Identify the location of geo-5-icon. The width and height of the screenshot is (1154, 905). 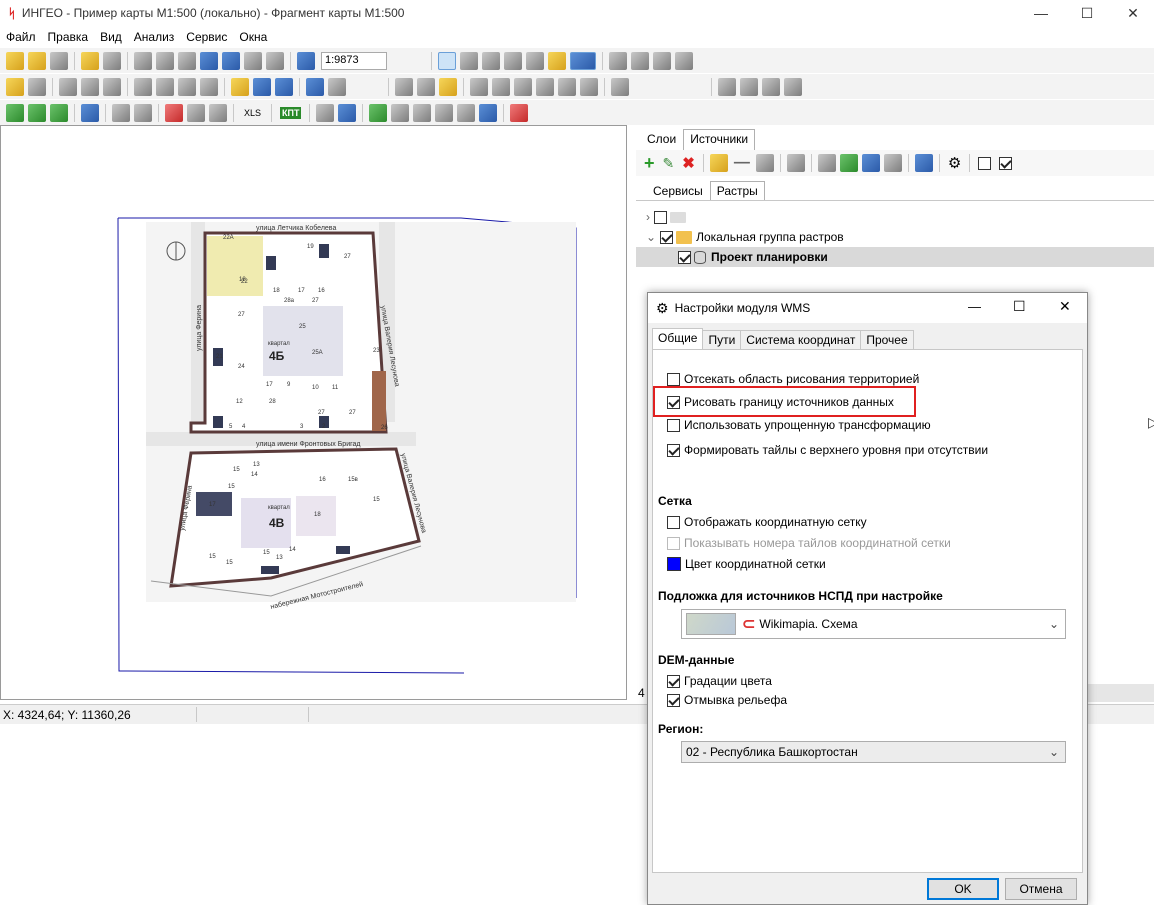
(501, 86).